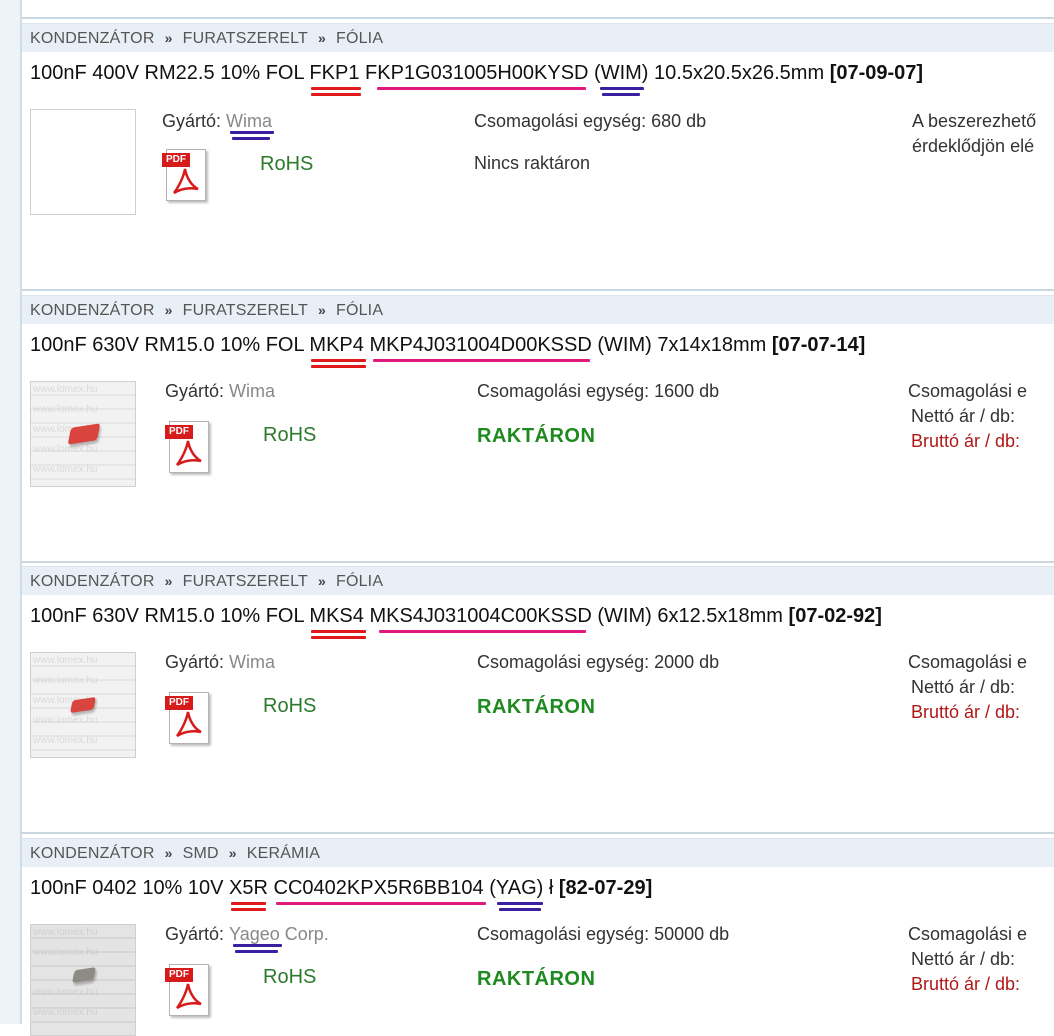 The width and height of the screenshot is (1054, 1036). What do you see at coordinates (337, 350) in the screenshot?
I see `series-code: MKP4` at bounding box center [337, 350].